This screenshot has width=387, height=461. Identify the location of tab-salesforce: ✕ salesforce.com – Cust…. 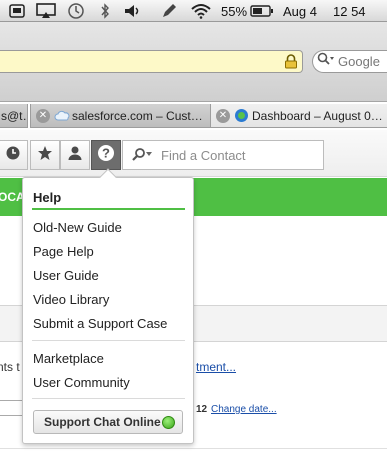
(120, 116).